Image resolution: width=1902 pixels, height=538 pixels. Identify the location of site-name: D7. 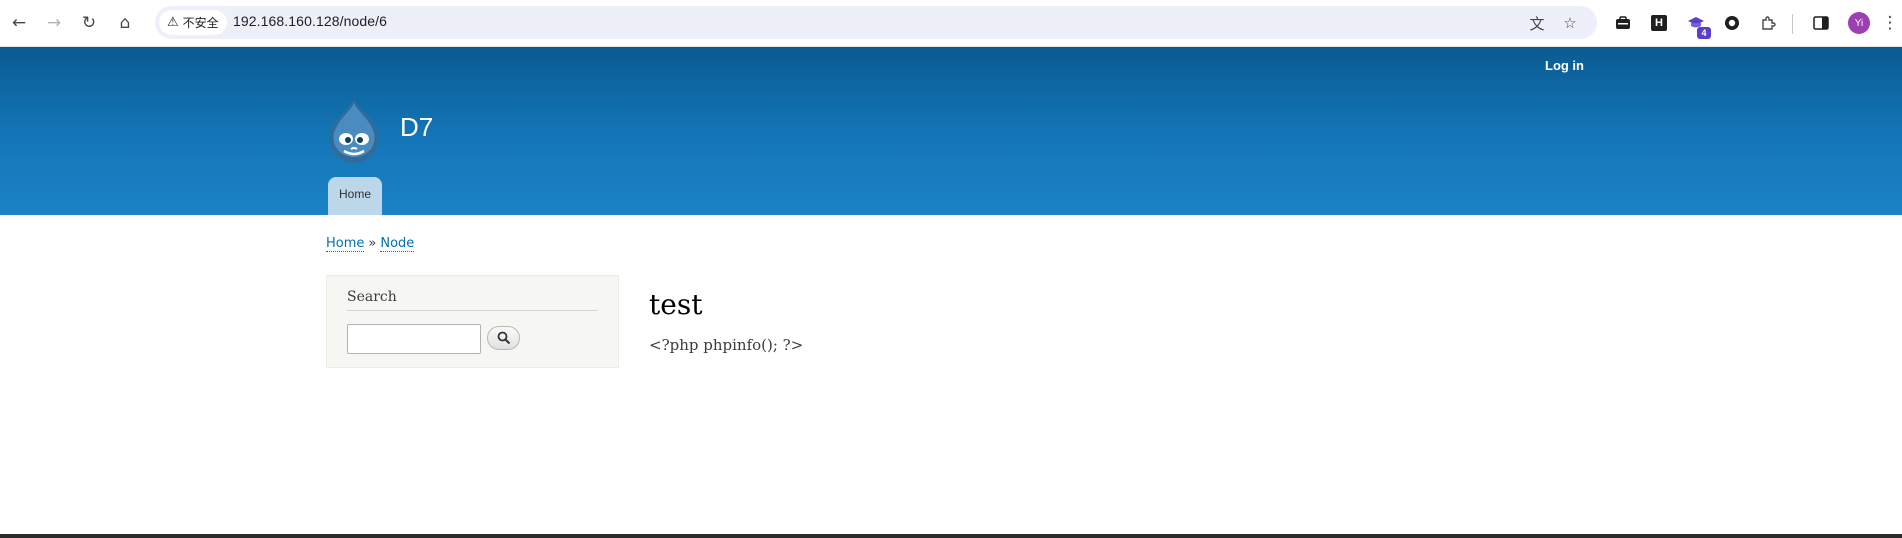
(416, 127).